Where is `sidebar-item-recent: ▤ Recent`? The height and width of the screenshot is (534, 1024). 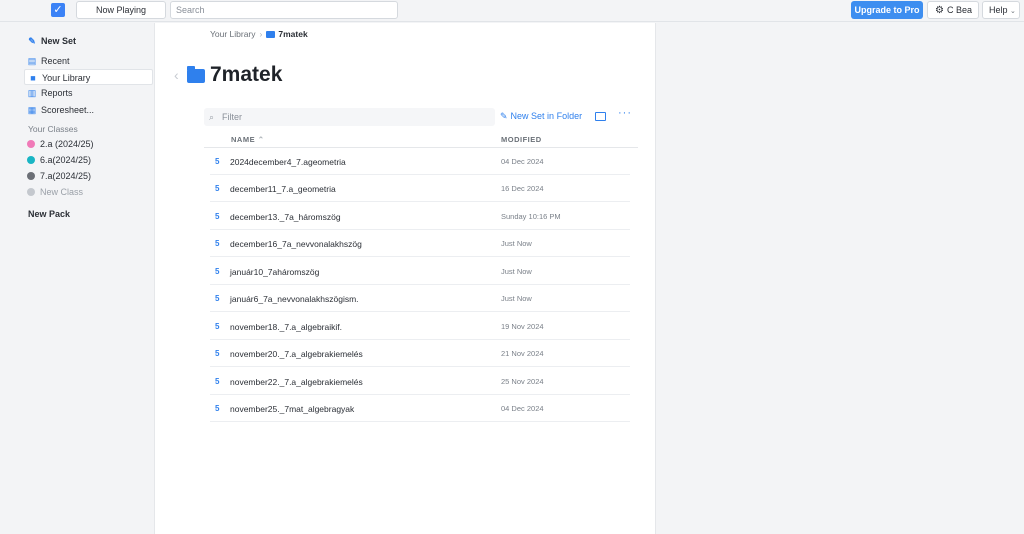 sidebar-item-recent: ▤ Recent is located at coordinates (88, 61).